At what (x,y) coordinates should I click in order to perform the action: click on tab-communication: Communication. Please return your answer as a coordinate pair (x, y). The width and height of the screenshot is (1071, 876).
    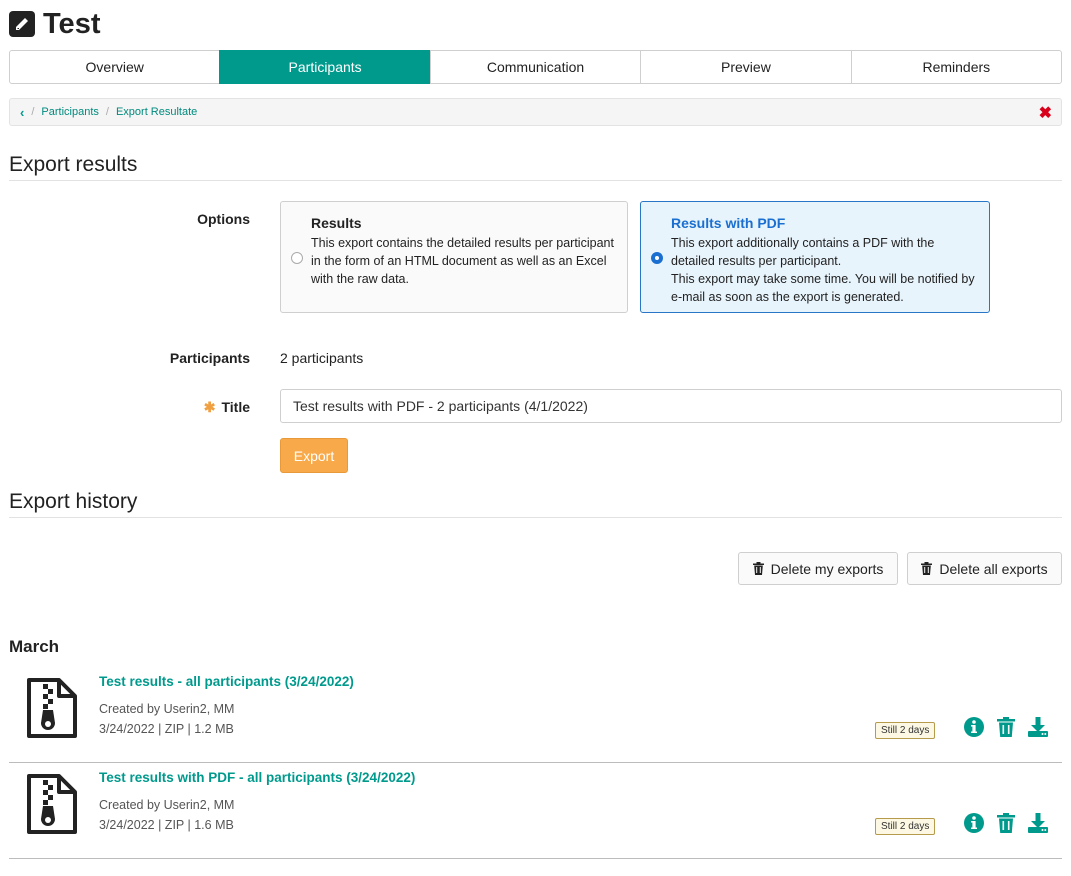
    Looking at the image, I should click on (535, 67).